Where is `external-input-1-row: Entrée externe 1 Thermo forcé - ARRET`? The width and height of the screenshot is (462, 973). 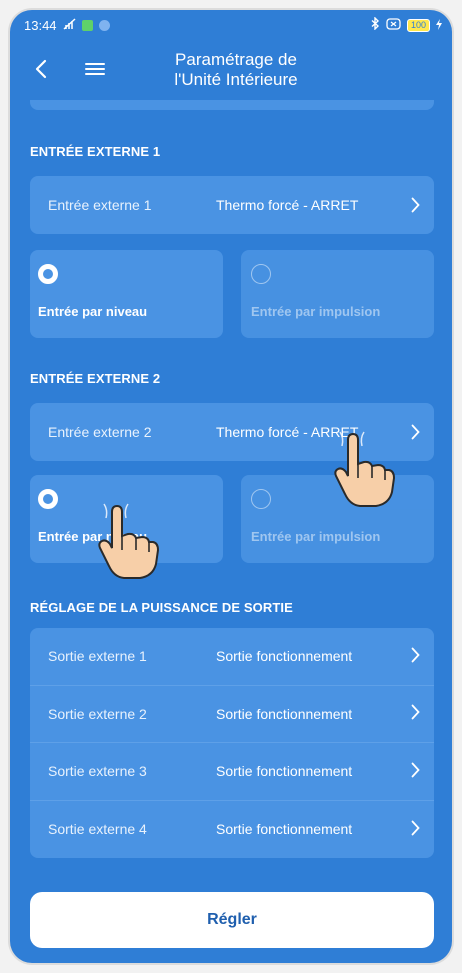 external-input-1-row: Entrée externe 1 Thermo forcé - ARRET is located at coordinates (232, 205).